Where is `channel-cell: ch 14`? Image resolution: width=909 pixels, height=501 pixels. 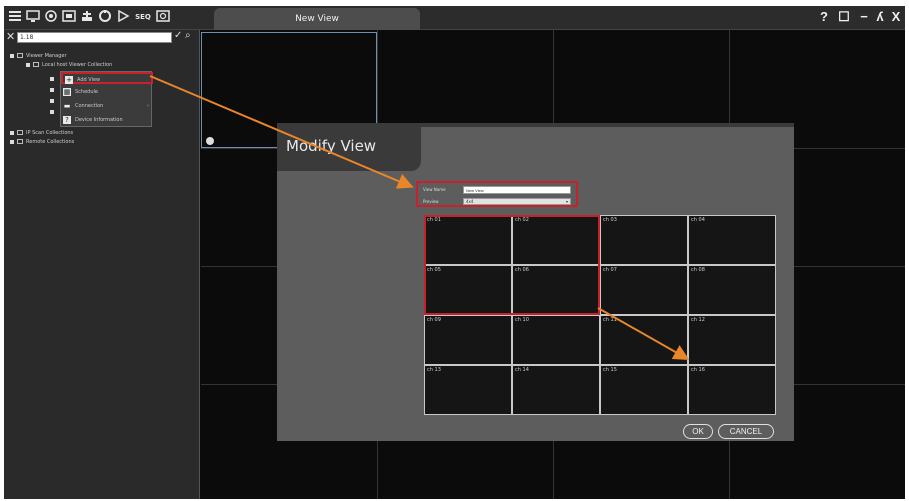 channel-cell: ch 14 is located at coordinates (556, 390).